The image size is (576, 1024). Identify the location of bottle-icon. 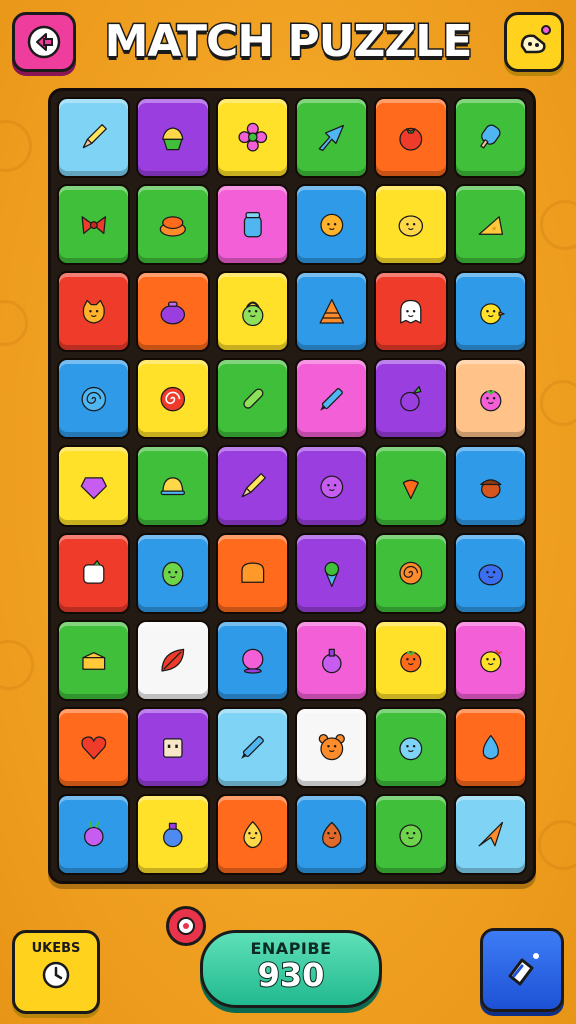
(173, 835).